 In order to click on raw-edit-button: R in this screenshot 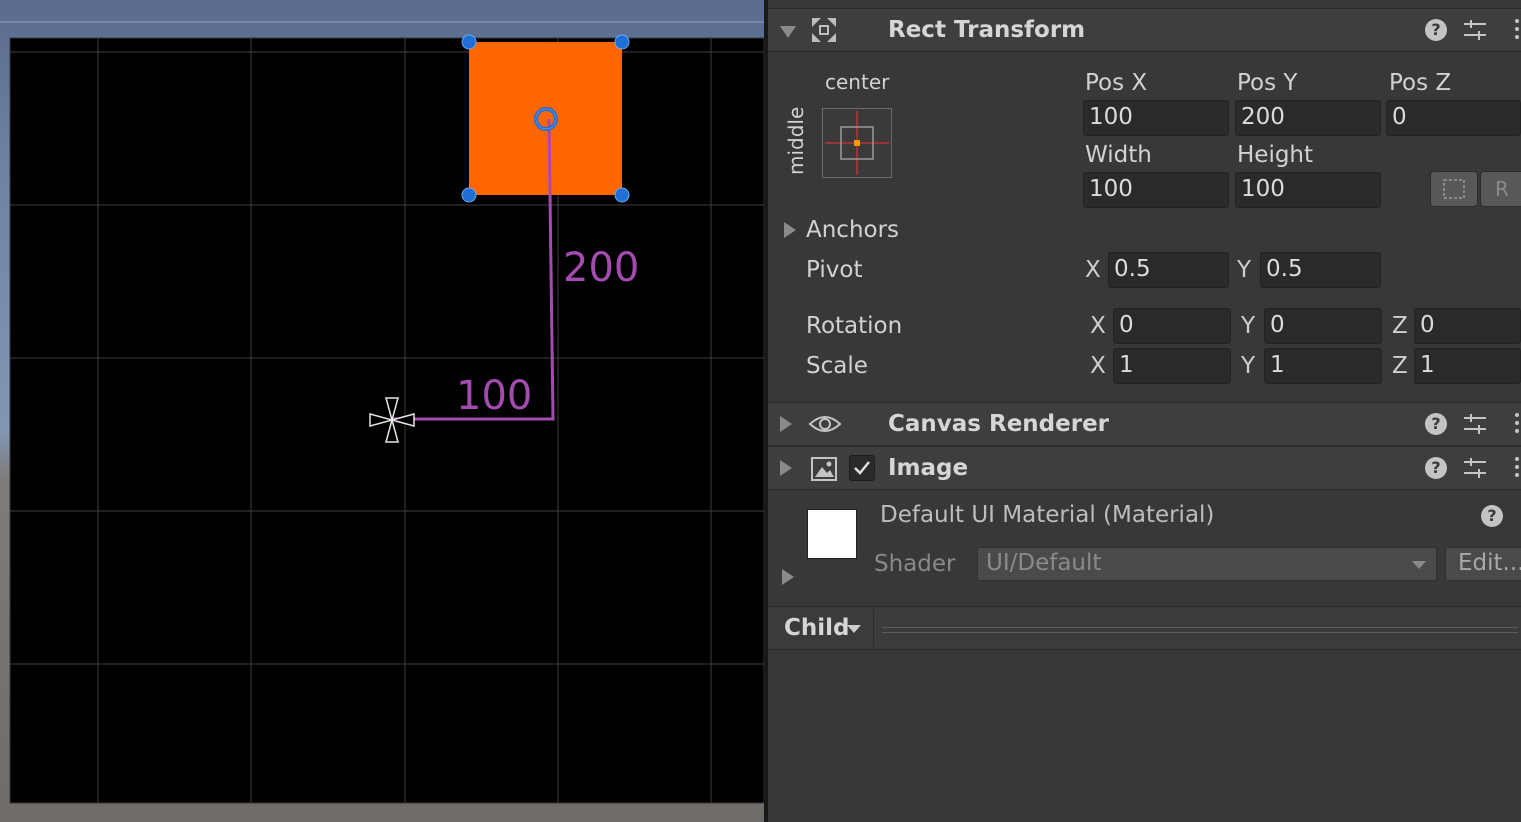, I will do `click(1500, 189)`.